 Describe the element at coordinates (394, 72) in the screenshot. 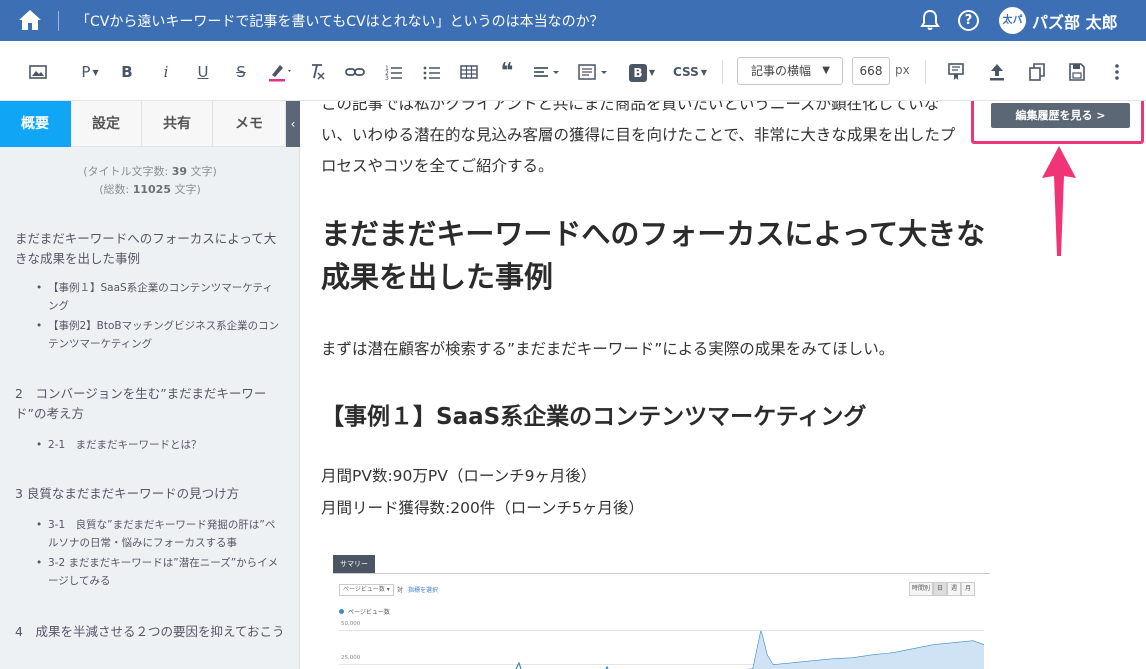

I see `ordered-list-icon: 123` at that location.